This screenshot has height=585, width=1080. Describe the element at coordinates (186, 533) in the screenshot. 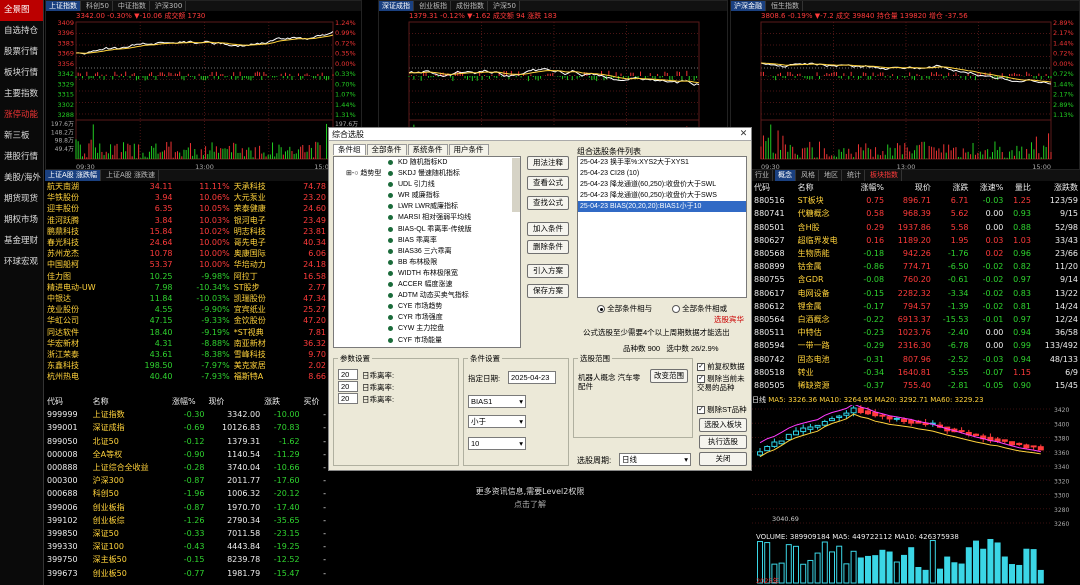

I see `index-row: 399850 深证50 -0.33 7011.58 -23.15 -` at that location.